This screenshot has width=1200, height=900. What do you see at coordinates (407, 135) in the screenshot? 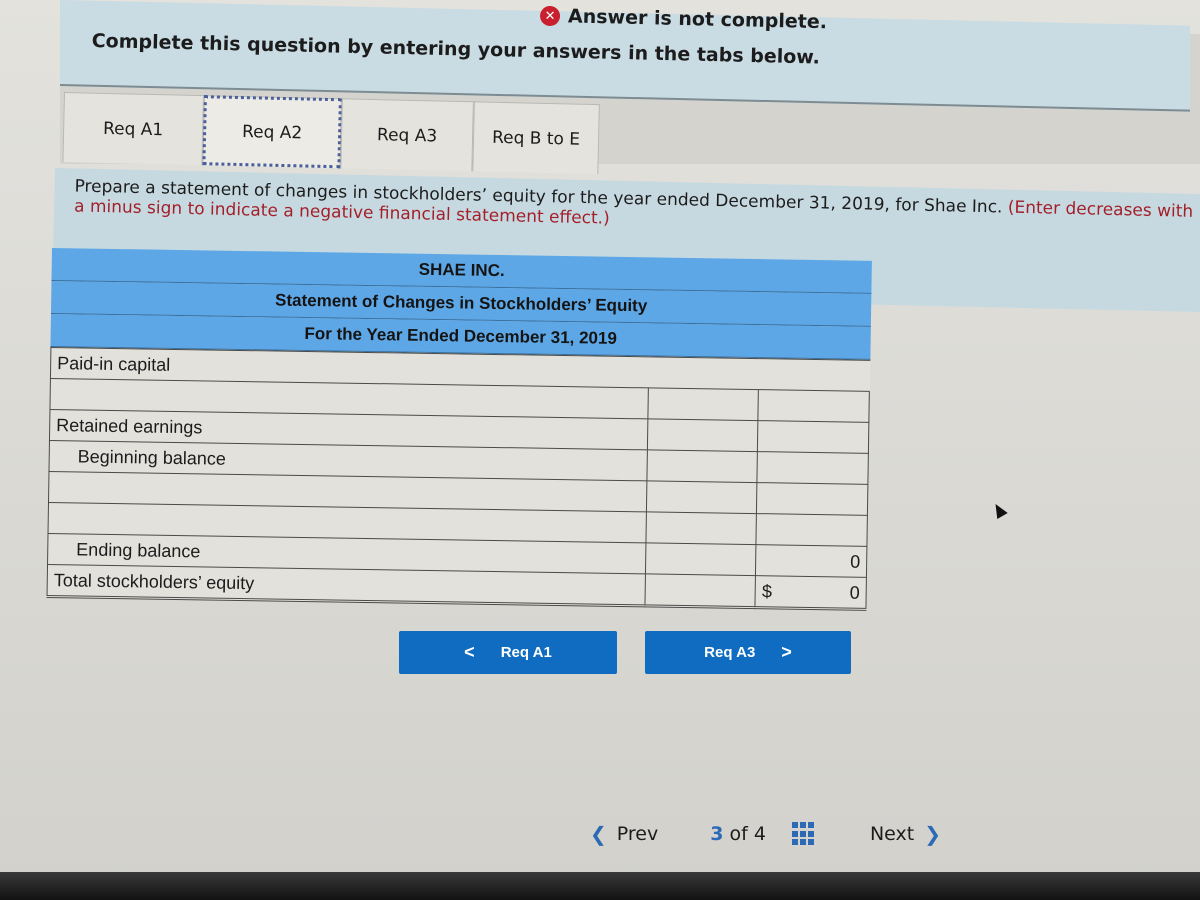
I see `tab-req-a3: Req A3` at bounding box center [407, 135].